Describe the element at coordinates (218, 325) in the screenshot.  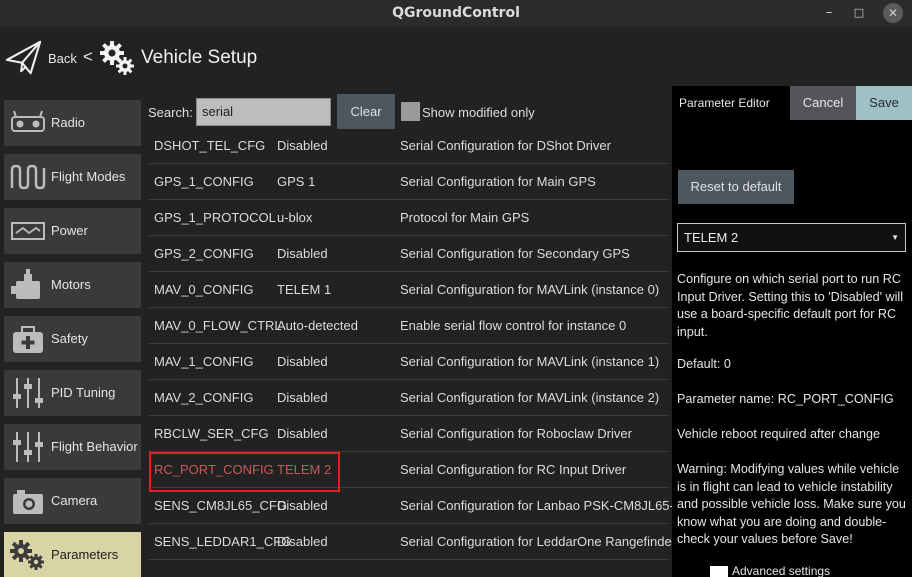
I see `param-name: MAV_0_FLOW_CTRL` at that location.